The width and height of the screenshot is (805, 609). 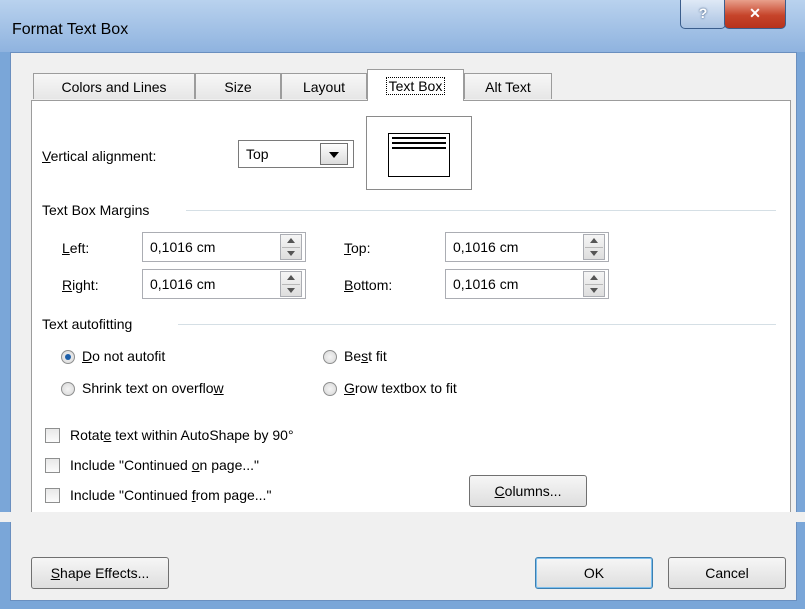 I want to click on bottom-margin-label-rest: ottom:, so click(x=373, y=285).